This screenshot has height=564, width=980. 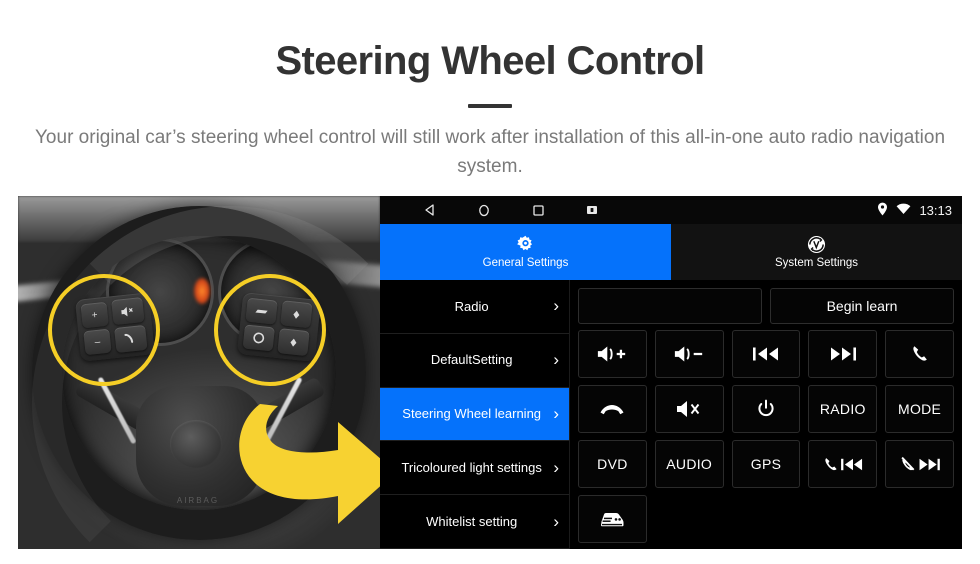 I want to click on phone-previous-icon, so click(x=843, y=464).